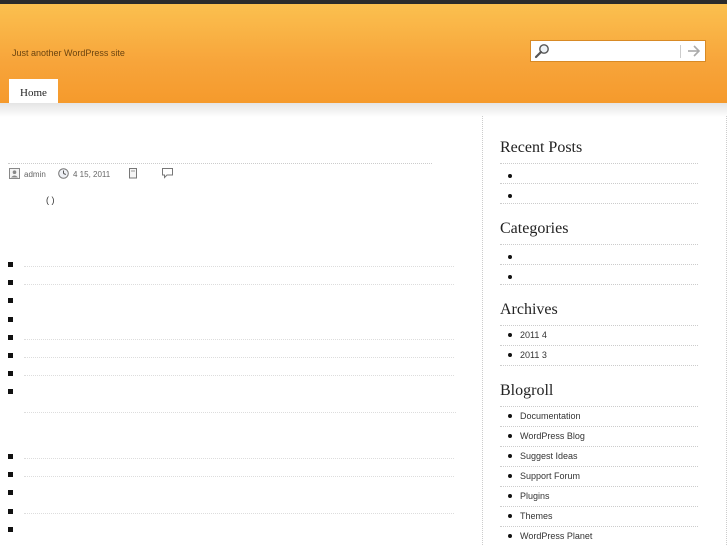  Describe the element at coordinates (133, 173) in the screenshot. I see `category-icon` at that location.